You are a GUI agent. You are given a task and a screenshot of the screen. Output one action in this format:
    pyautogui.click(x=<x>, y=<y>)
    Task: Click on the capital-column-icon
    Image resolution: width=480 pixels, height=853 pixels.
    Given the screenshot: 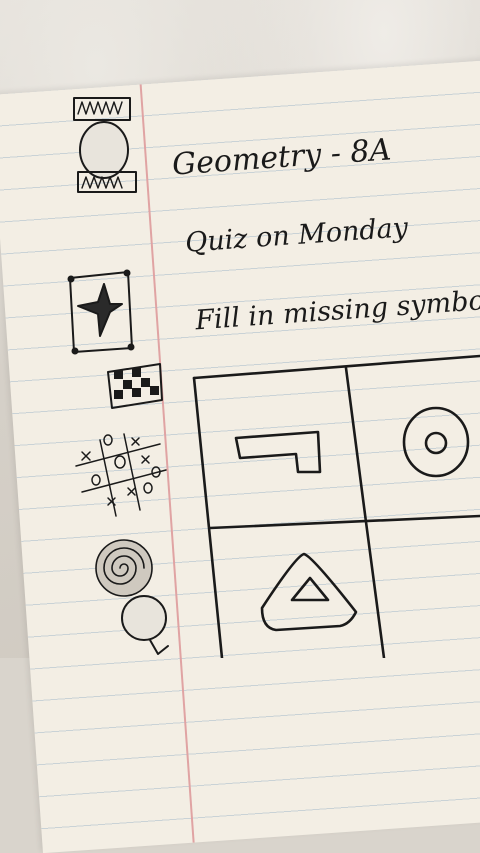 What is the action you would take?
    pyautogui.click(x=105, y=145)
    